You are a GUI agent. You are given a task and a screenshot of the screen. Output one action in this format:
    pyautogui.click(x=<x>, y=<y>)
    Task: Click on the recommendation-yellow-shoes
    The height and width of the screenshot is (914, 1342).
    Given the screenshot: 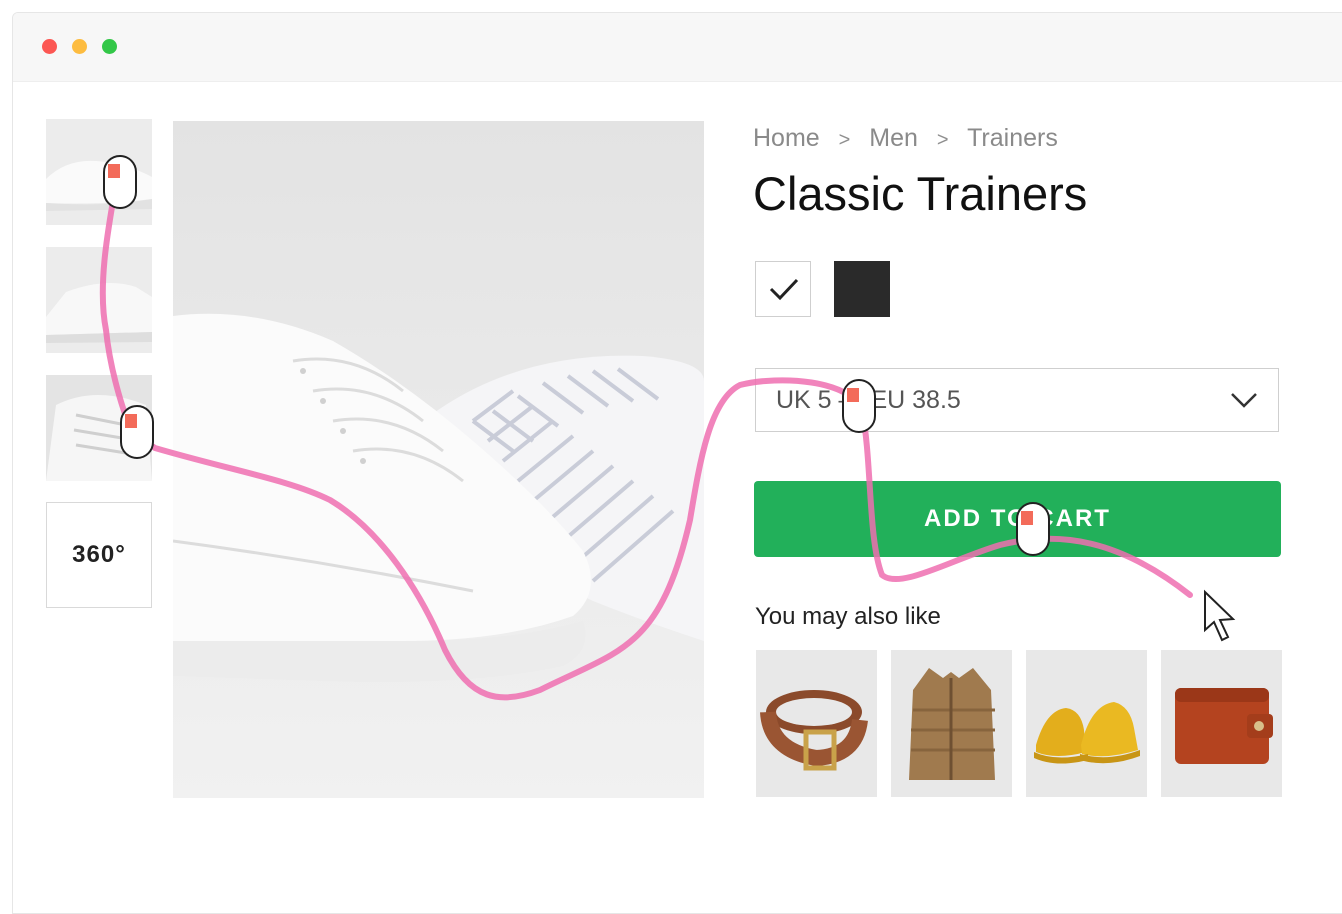 What is the action you would take?
    pyautogui.click(x=1086, y=723)
    